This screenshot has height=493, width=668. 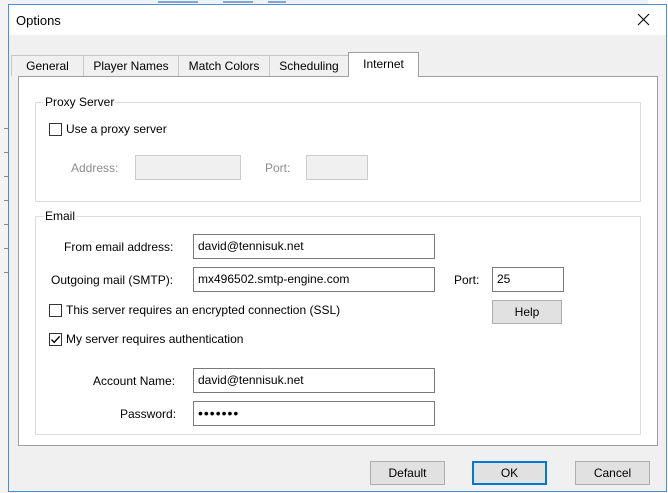 I want to click on title-bar: Options, so click(x=337, y=20).